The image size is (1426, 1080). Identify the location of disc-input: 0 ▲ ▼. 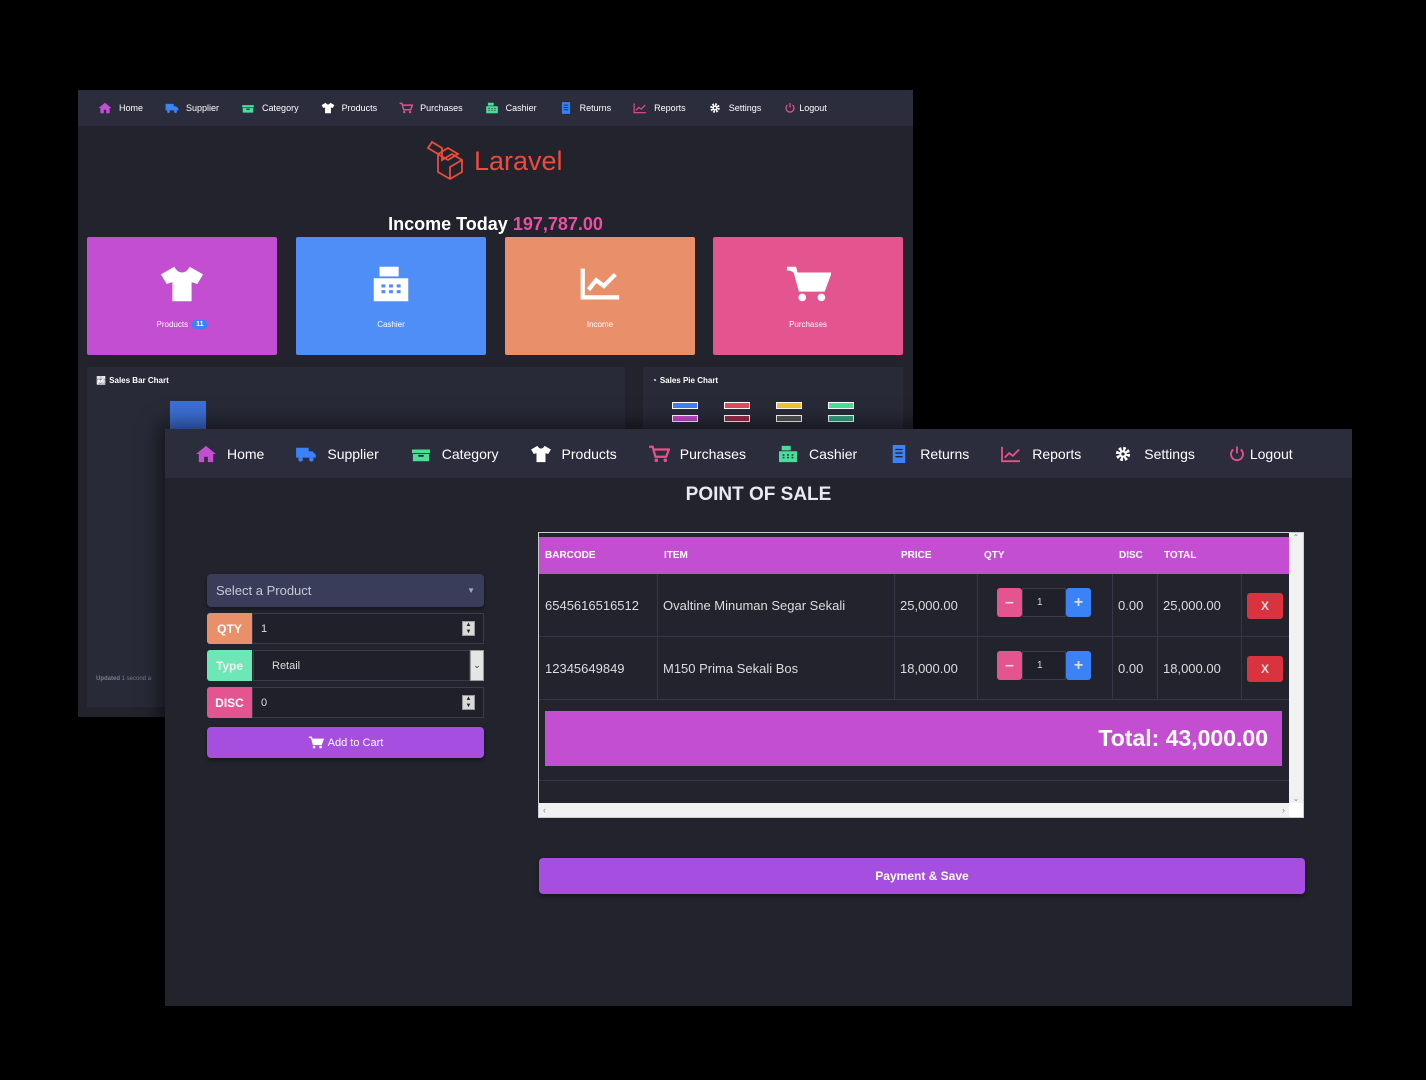
(368, 702).